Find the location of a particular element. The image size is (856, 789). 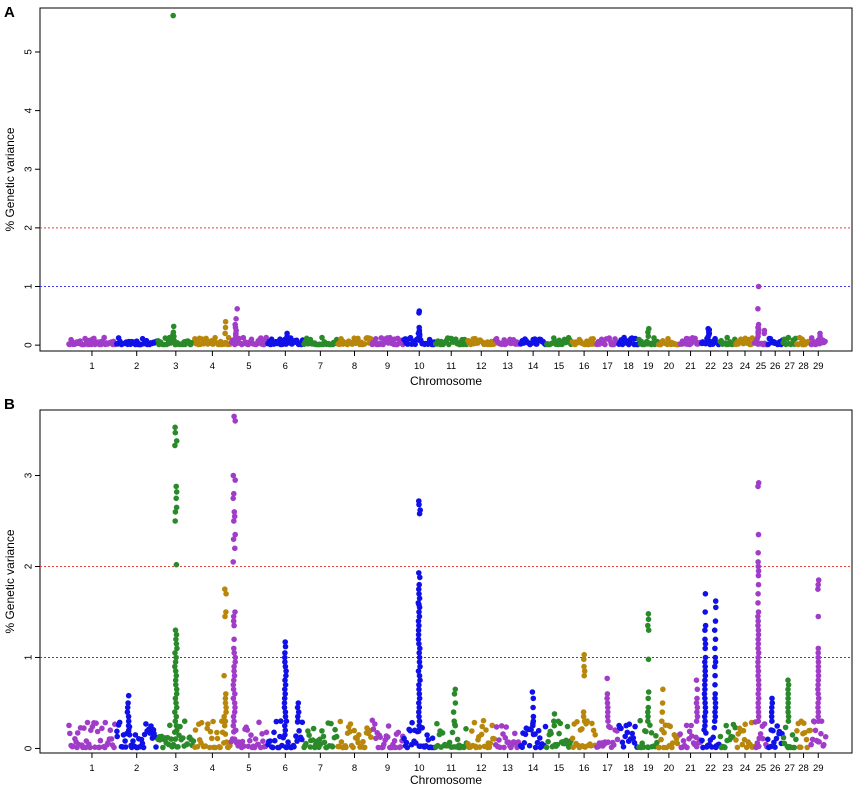

x-tick-label: 17 is located at coordinates (607, 366).